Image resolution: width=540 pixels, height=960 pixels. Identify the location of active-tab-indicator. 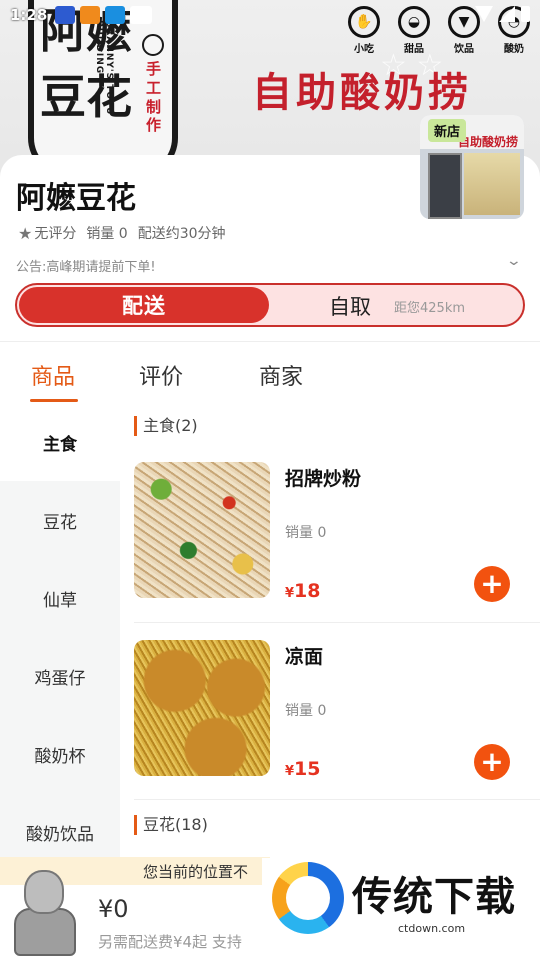
(54, 400).